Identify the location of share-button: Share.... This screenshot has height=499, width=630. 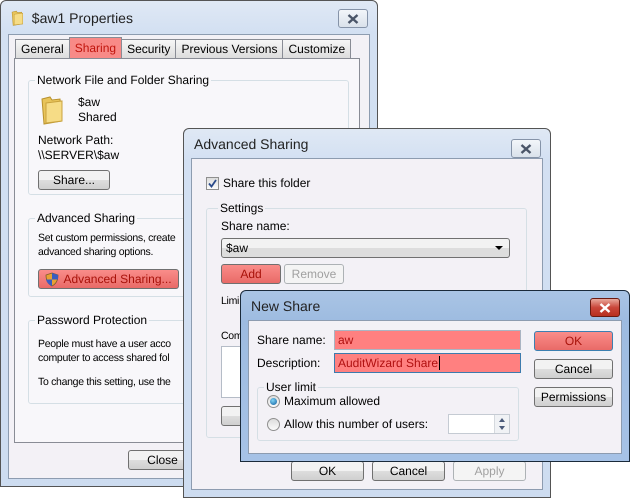
(74, 180).